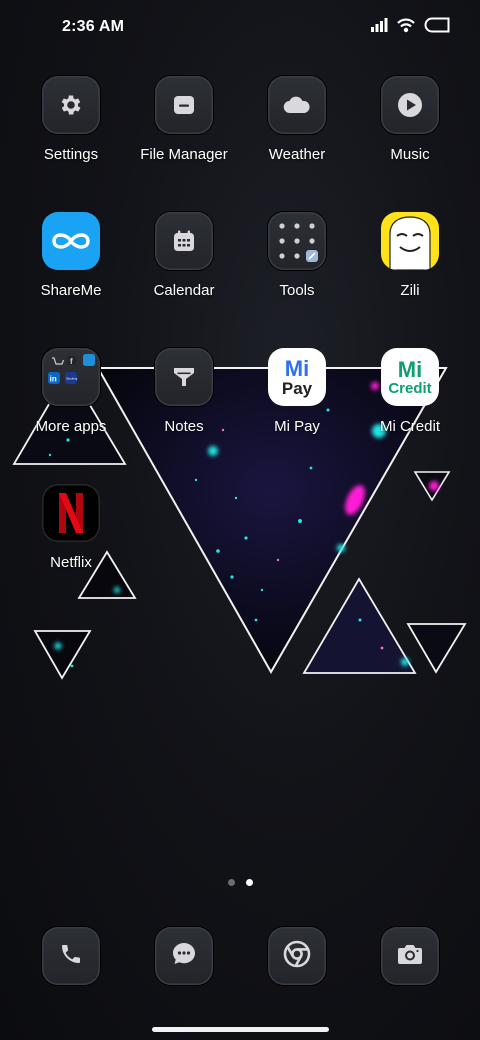  I want to click on mi-credit-logo: Mi Credit, so click(410, 377).